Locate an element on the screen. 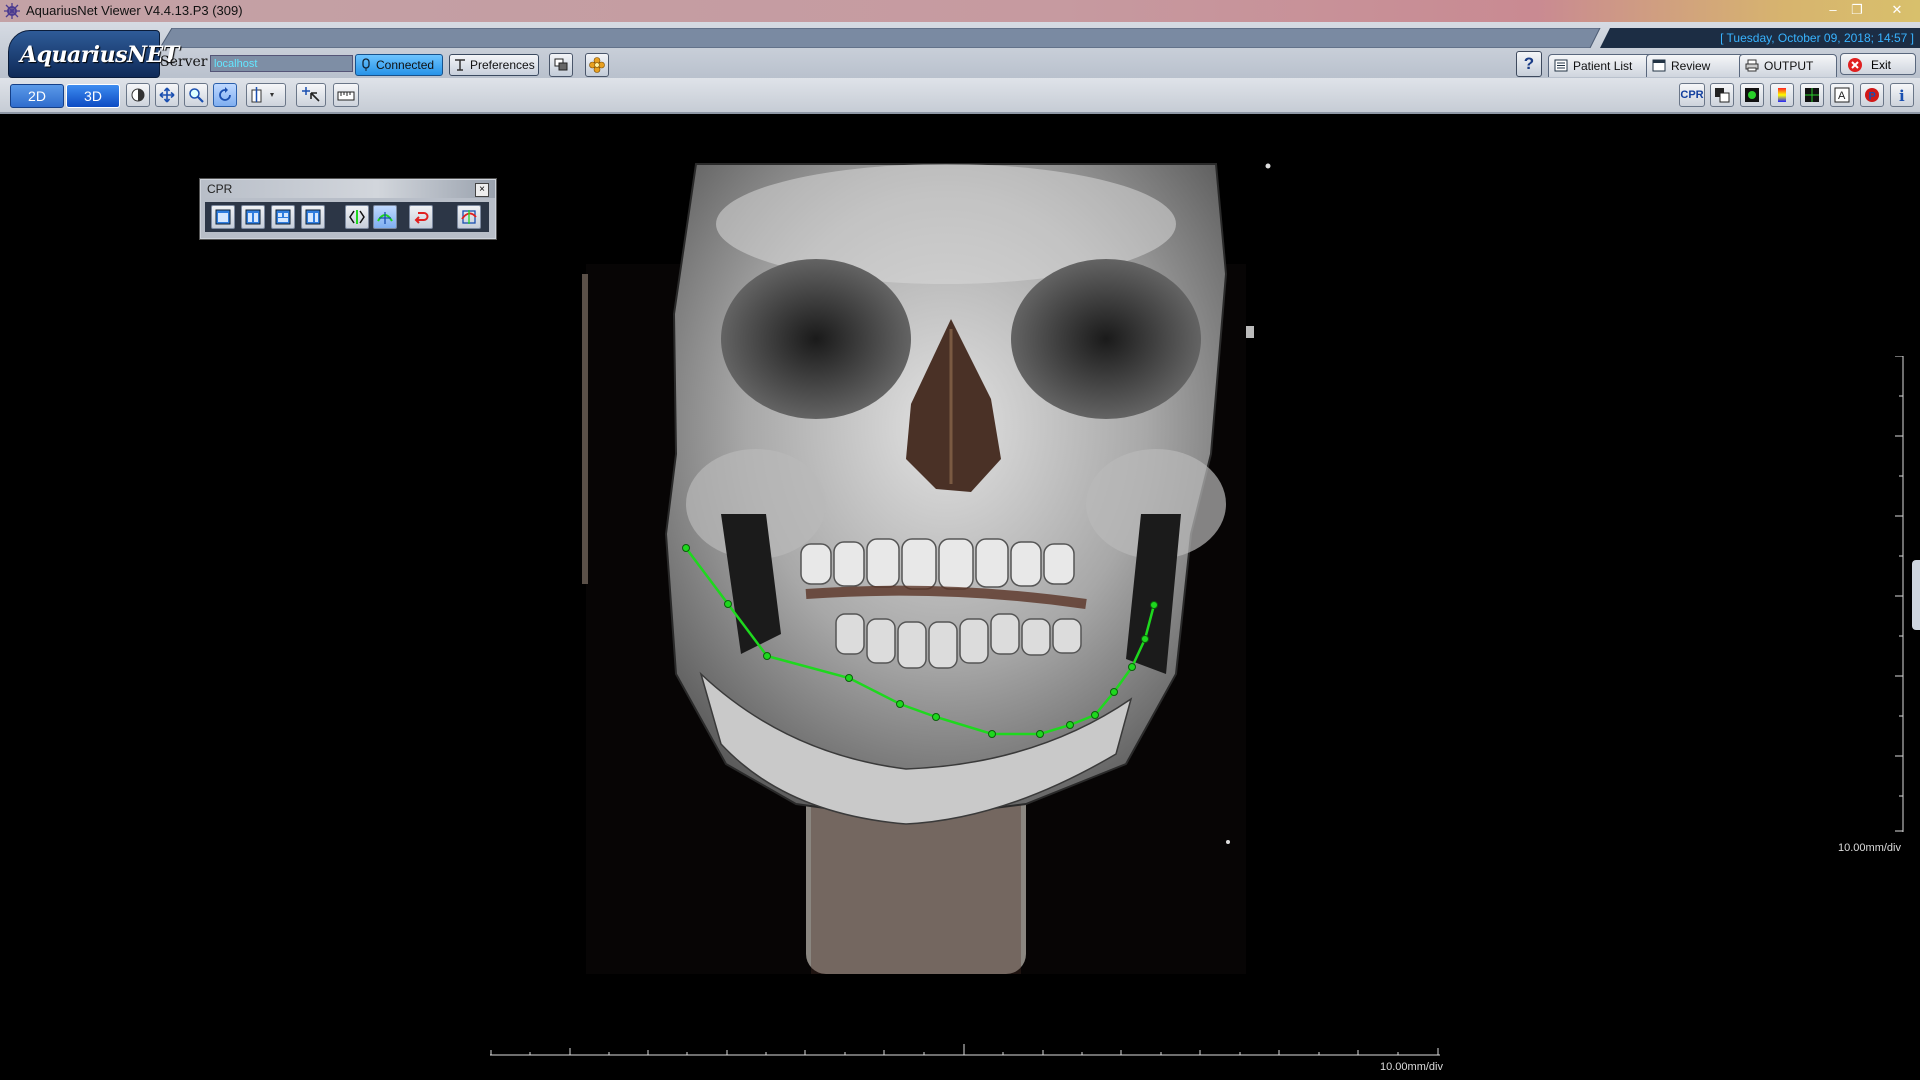 This screenshot has width=1920, height=1080. ruler-icon is located at coordinates (346, 96).